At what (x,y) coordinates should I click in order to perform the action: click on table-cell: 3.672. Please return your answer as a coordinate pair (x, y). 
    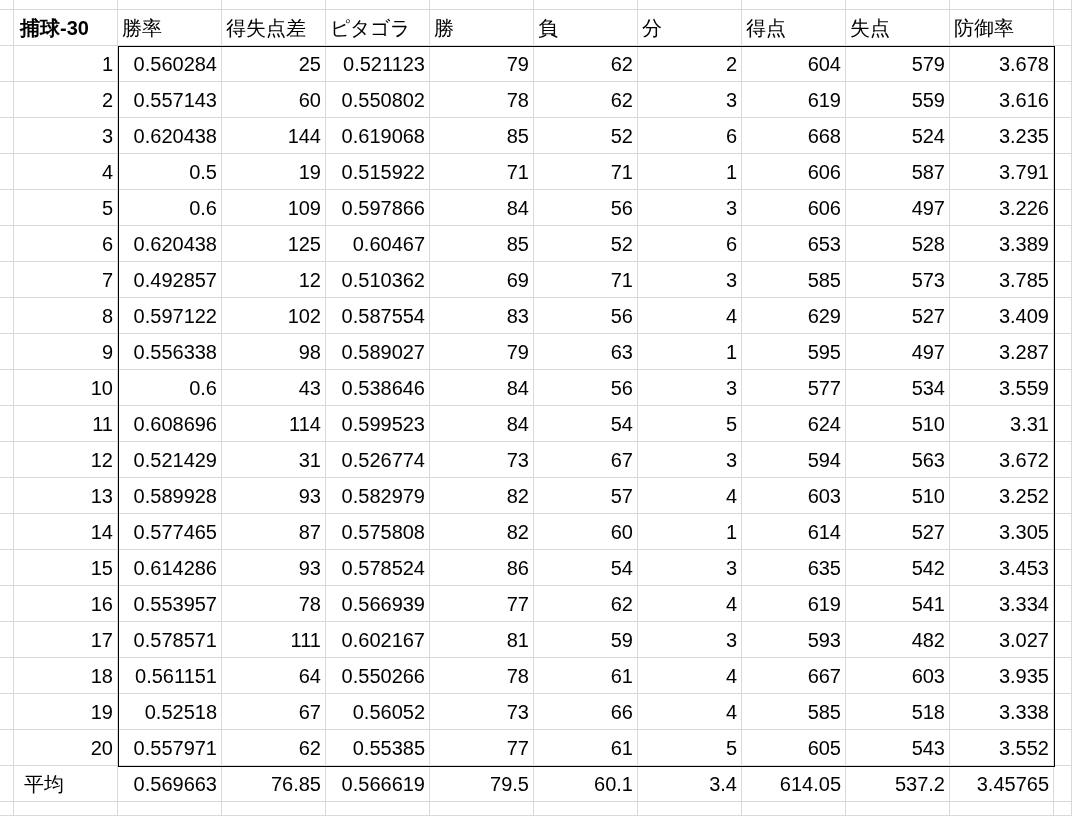
    Looking at the image, I should click on (1002, 460).